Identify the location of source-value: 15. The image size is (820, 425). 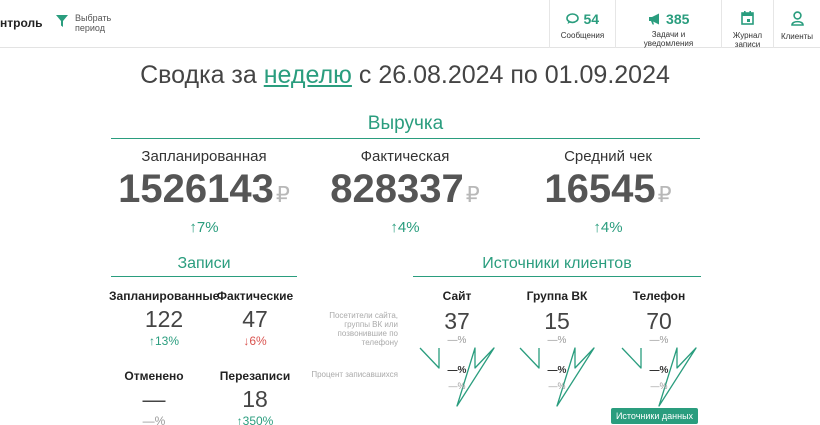
(557, 321).